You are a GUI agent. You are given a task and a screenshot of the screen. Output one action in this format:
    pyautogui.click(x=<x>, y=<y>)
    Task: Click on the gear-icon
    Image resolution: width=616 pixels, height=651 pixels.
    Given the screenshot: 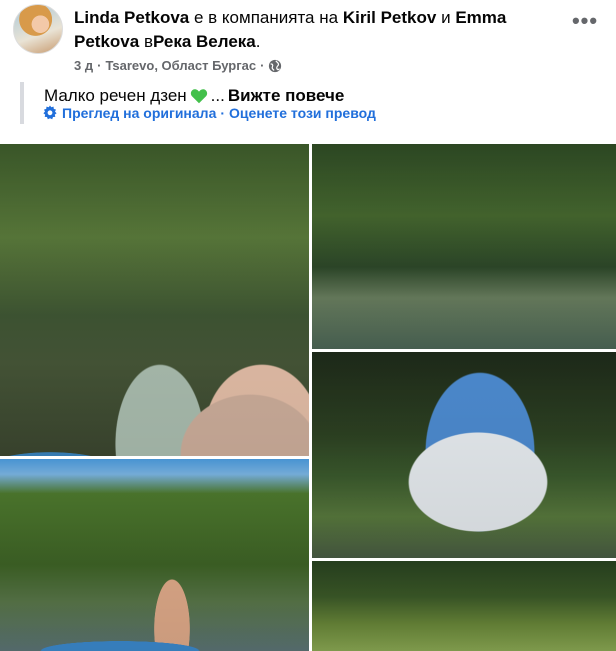 What is the action you would take?
    pyautogui.click(x=50, y=112)
    